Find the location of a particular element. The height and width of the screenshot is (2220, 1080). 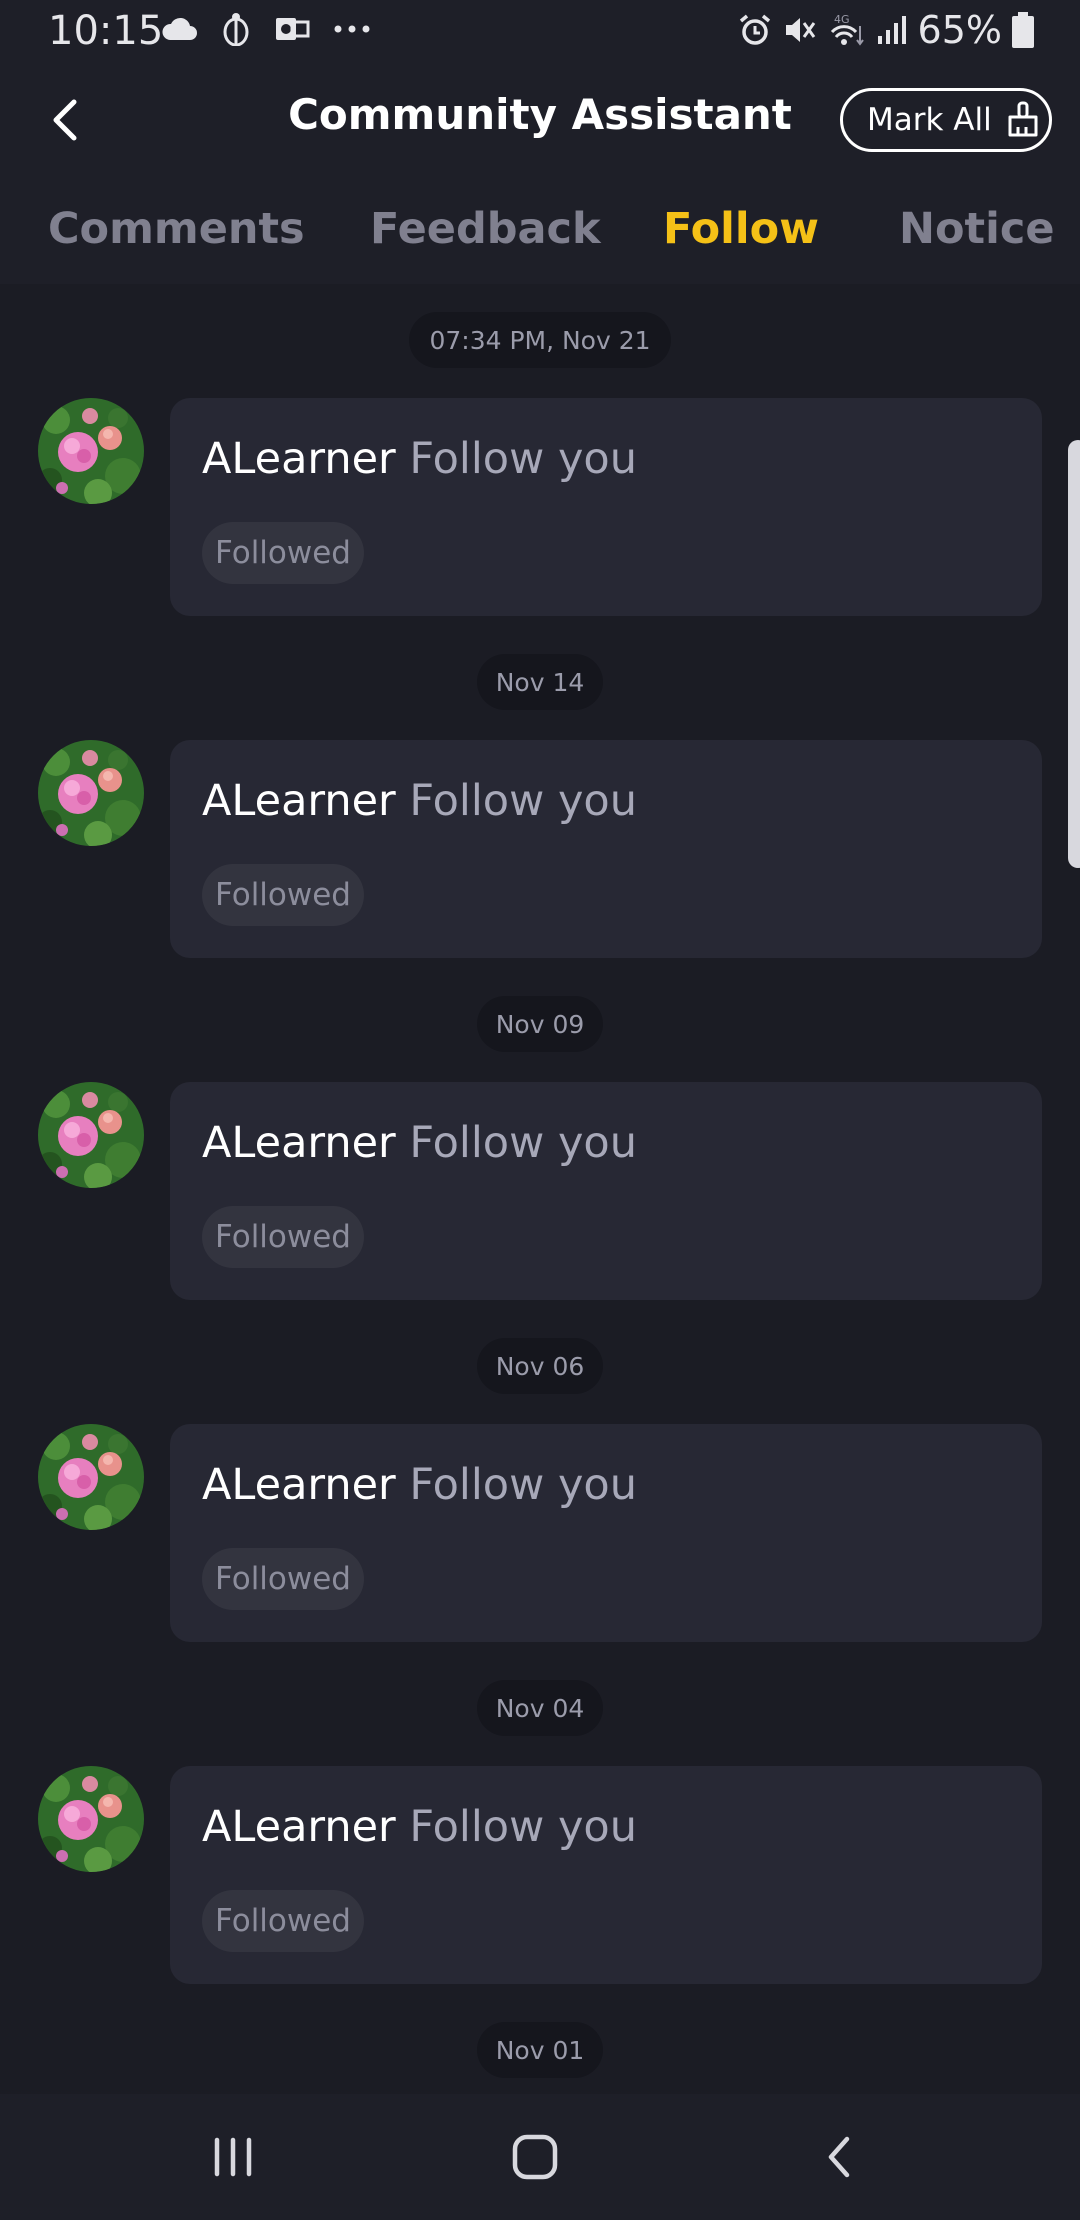

back-button is located at coordinates (64, 120).